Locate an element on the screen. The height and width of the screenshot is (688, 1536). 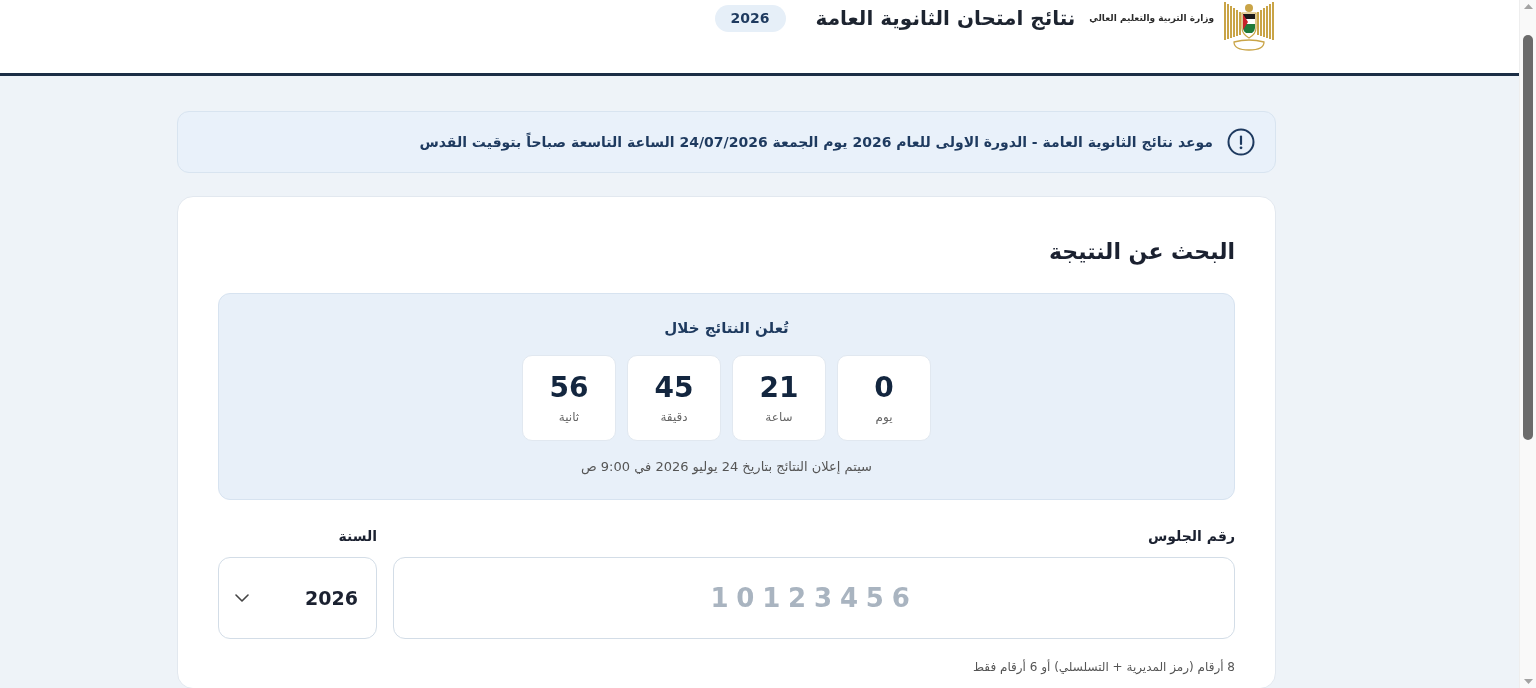
year-badge: 2026 is located at coordinates (750, 18).